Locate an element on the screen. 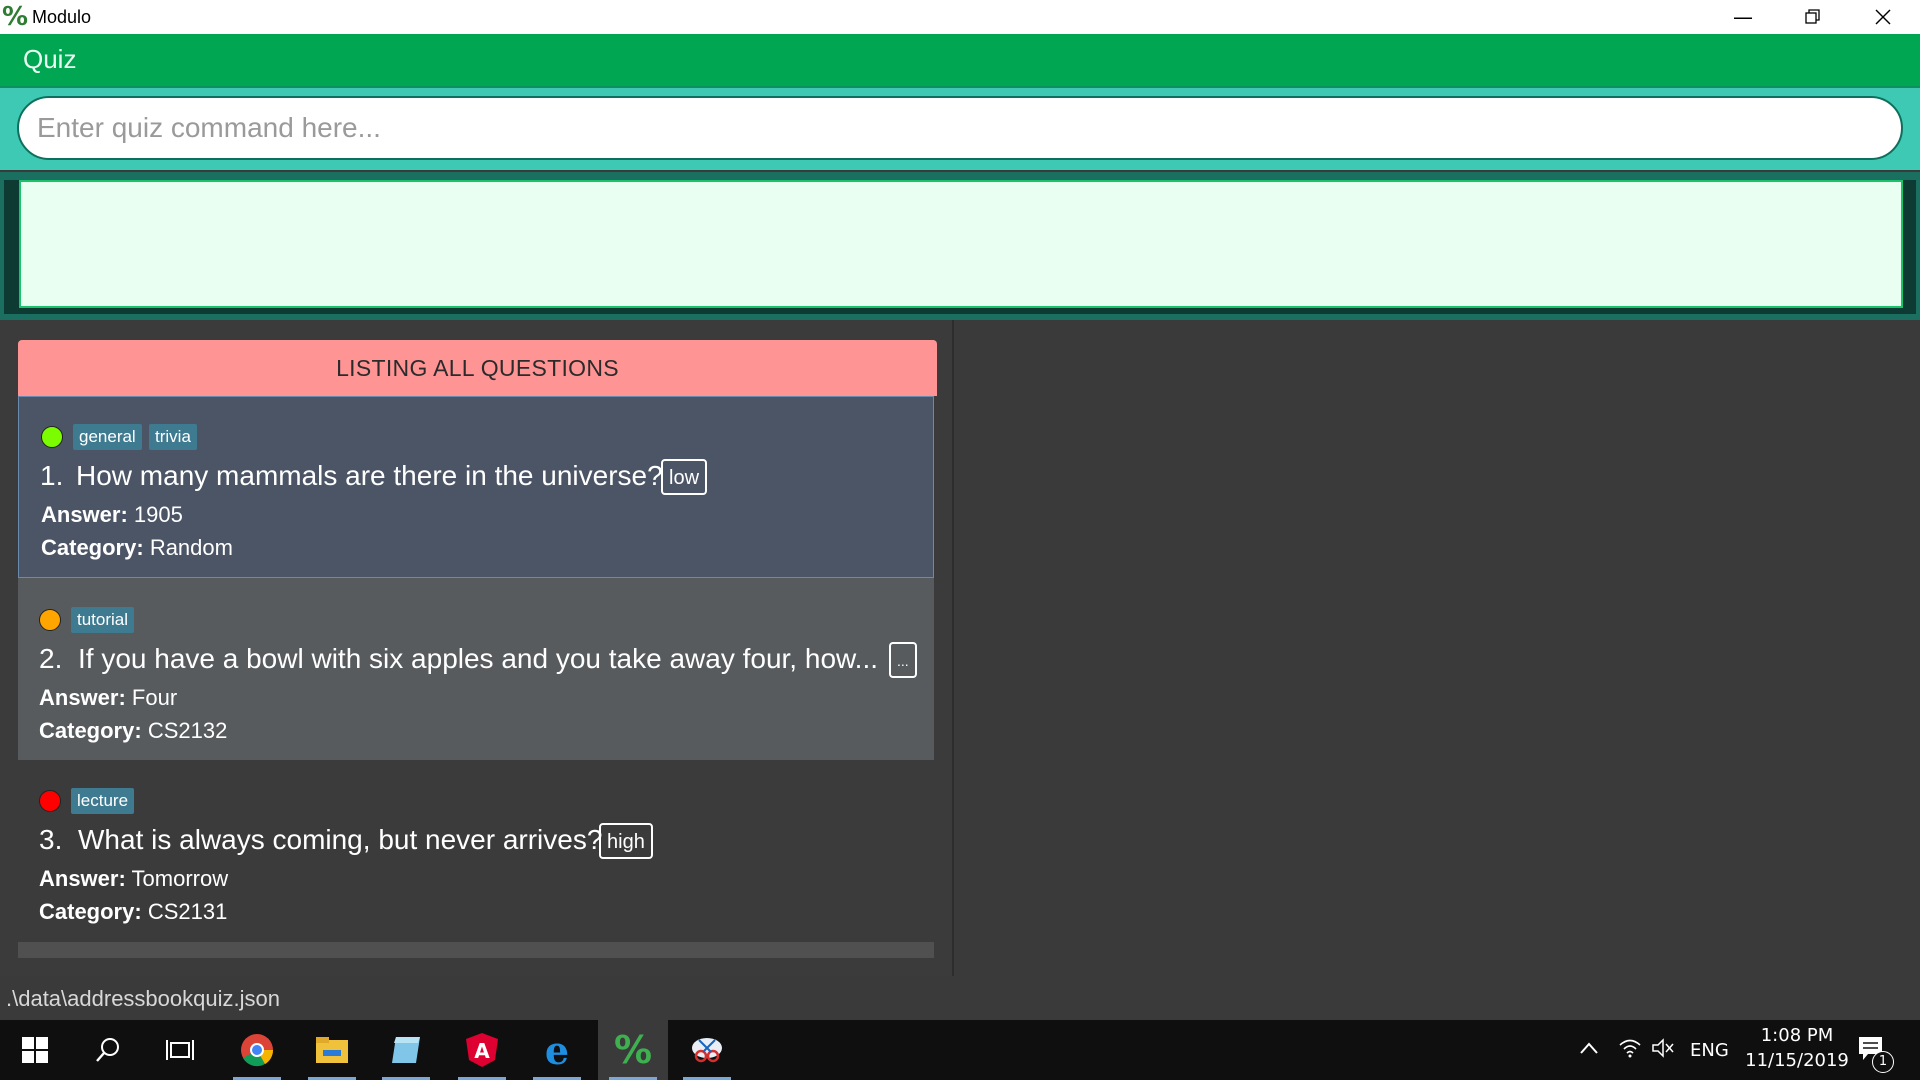  restore-icon is located at coordinates (1812, 16).